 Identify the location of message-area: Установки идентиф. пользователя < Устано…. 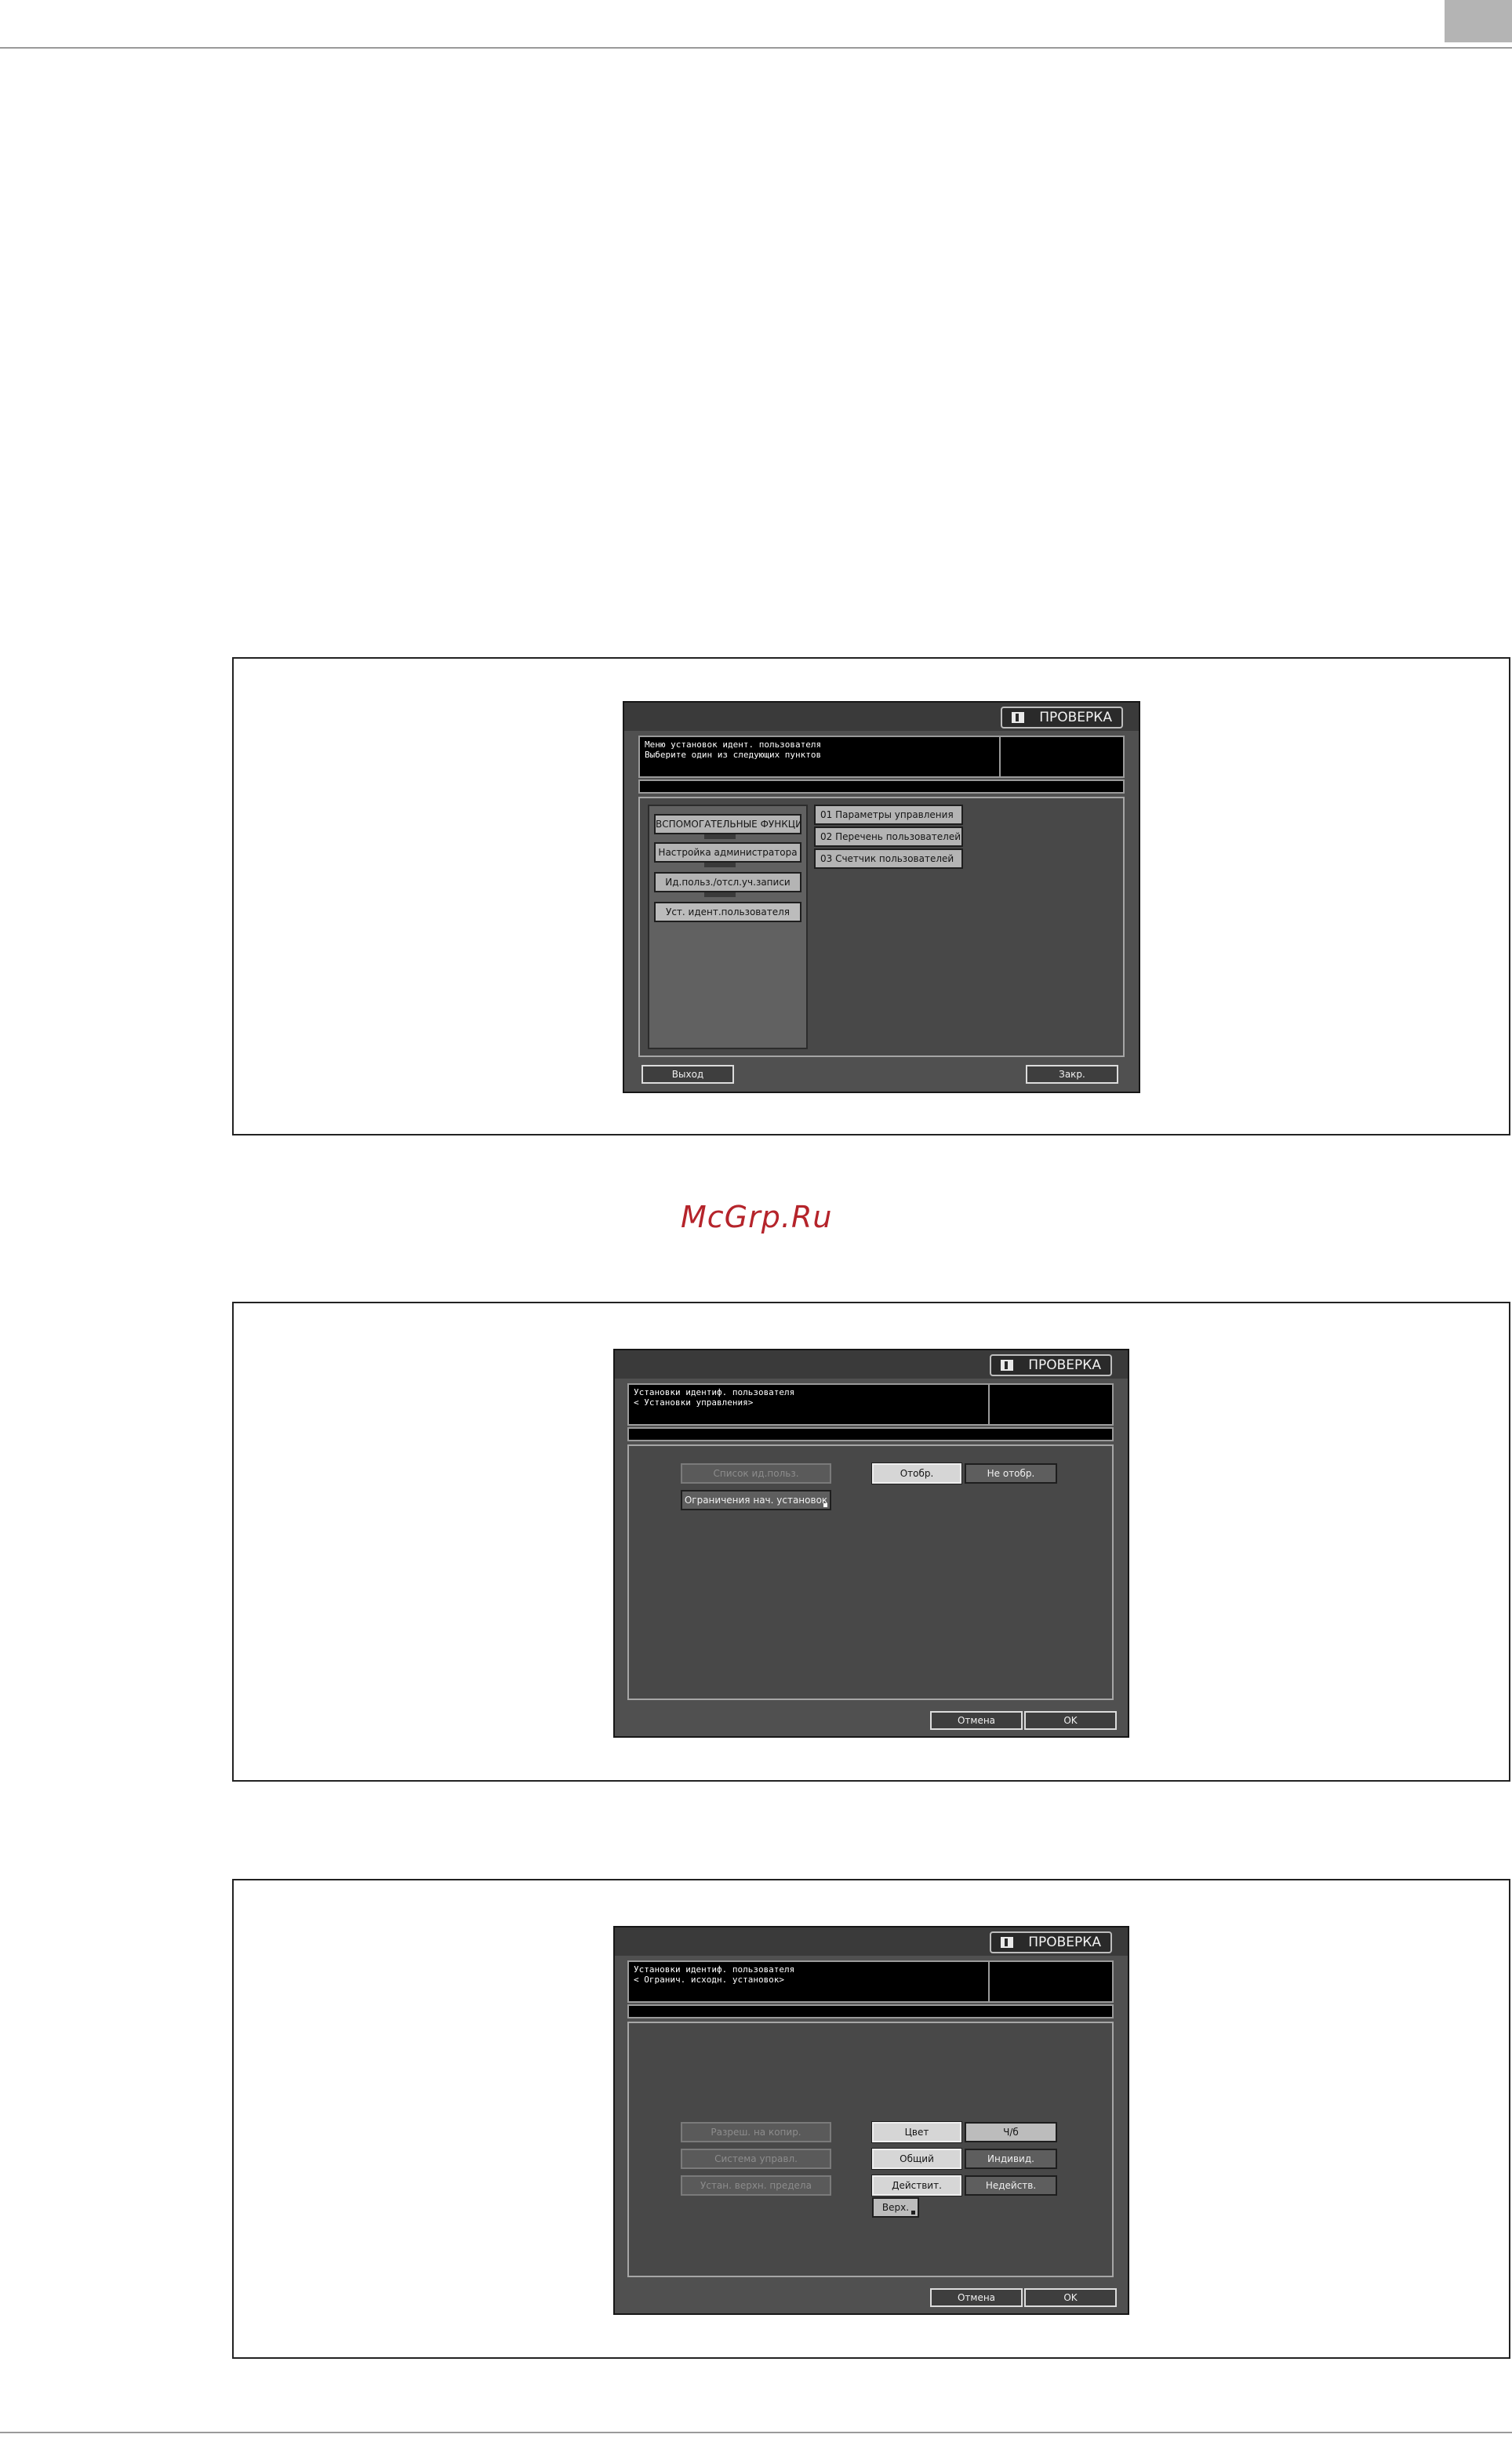
(870, 1404).